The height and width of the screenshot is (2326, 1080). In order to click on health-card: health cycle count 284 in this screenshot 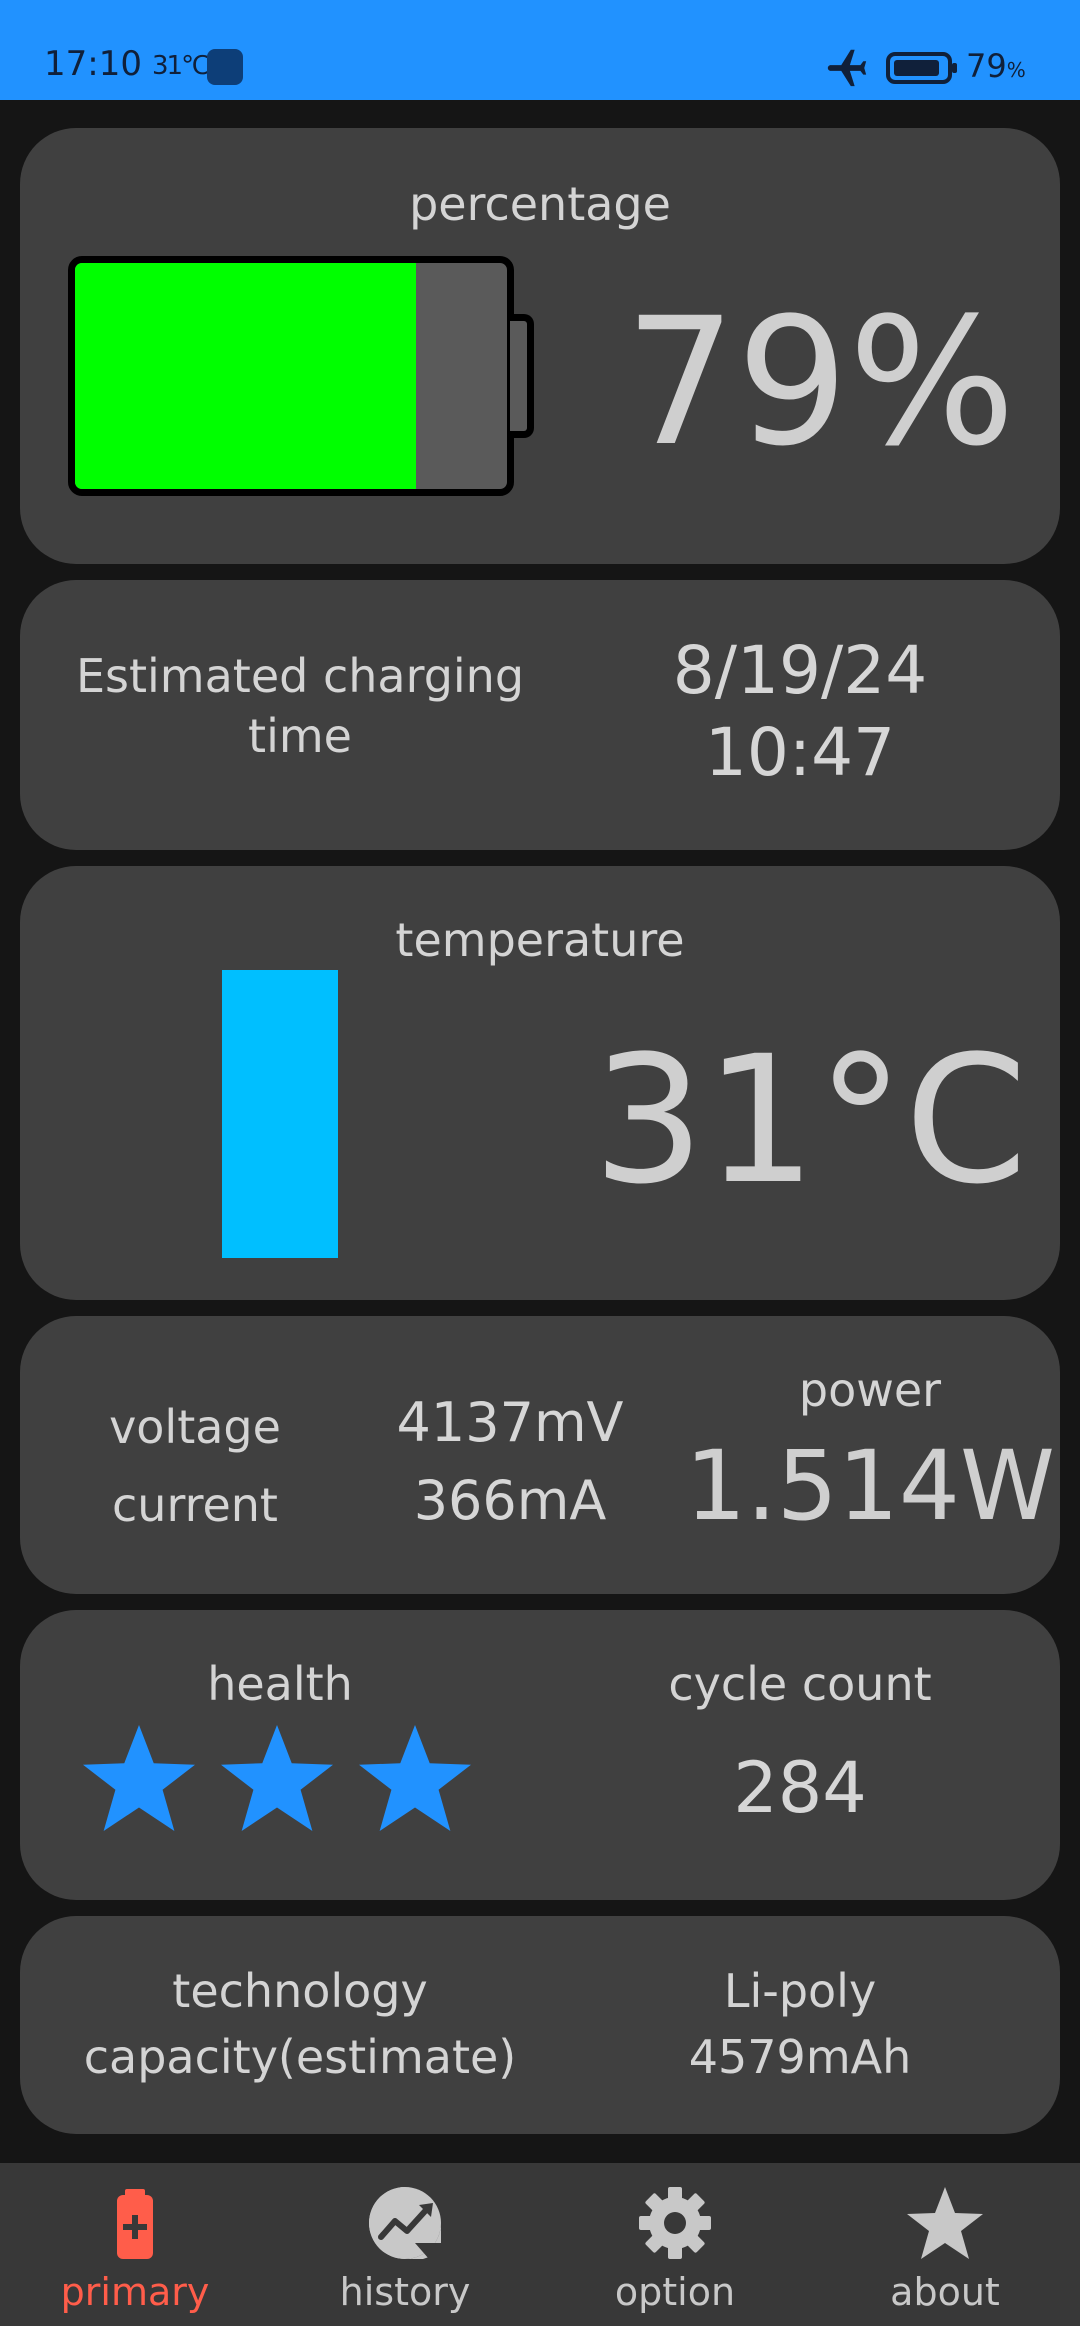, I will do `click(540, 1755)`.